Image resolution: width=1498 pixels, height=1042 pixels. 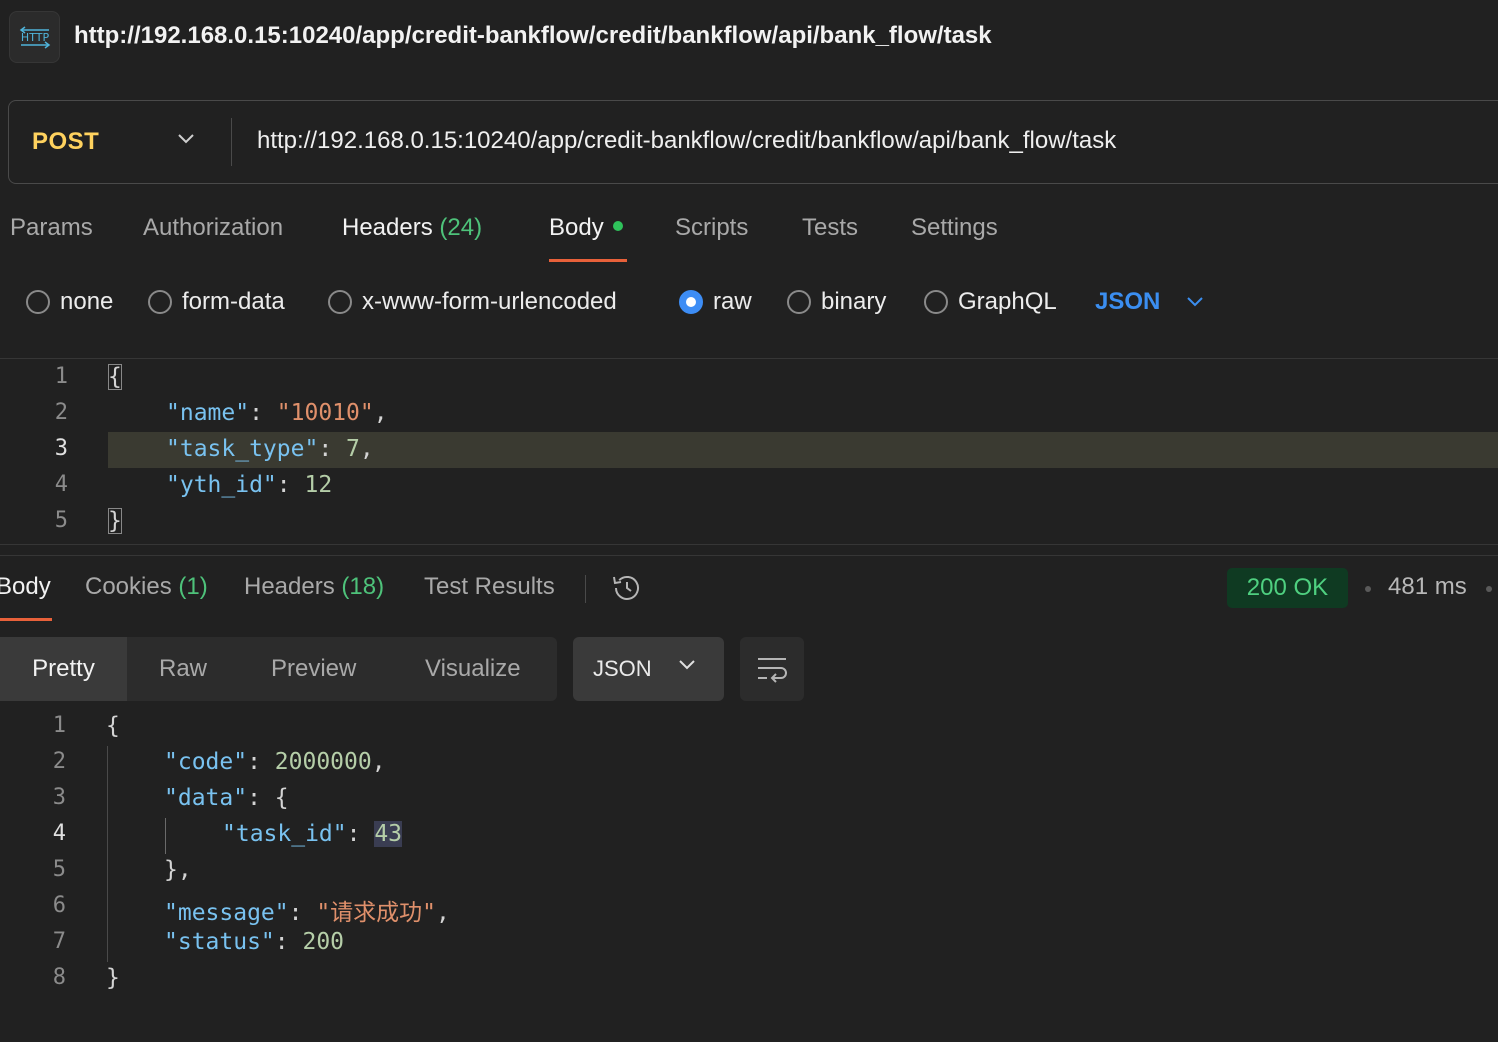 I want to click on format-label: JSON, so click(x=622, y=668).